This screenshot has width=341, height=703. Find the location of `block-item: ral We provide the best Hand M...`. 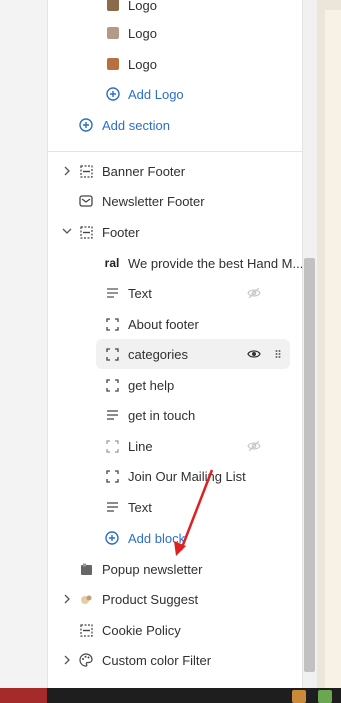

block-item: ral We provide the best Hand M... is located at coordinates (175, 263).